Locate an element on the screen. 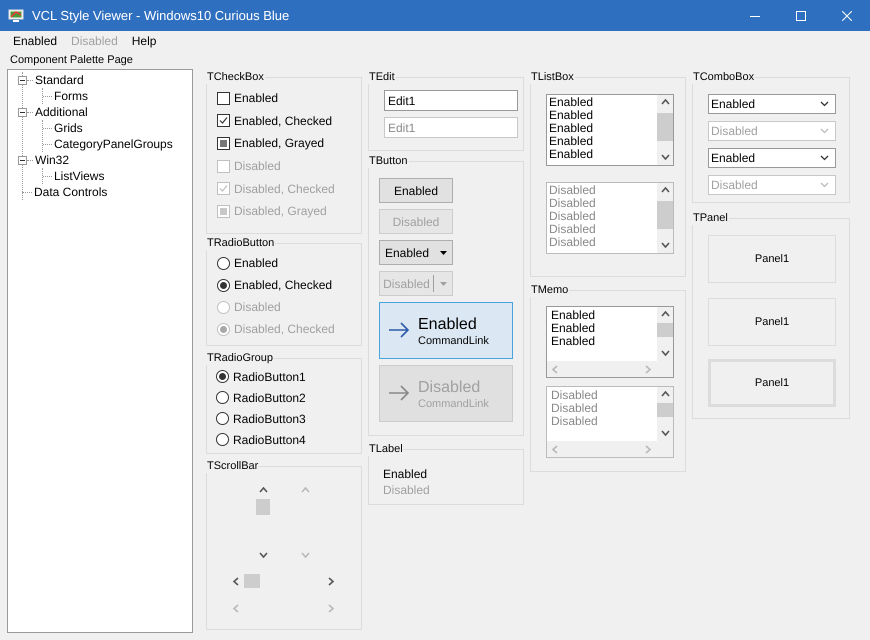 The height and width of the screenshot is (640, 870). memo-text: Disabled Disabled Disabled is located at coordinates (574, 408).